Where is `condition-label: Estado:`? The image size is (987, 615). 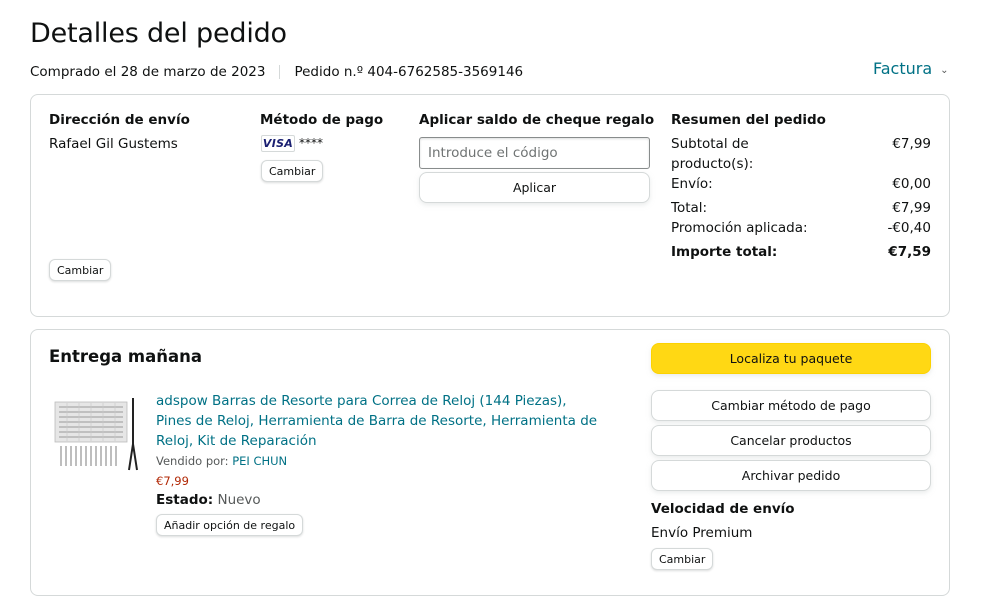 condition-label: Estado: is located at coordinates (185, 500).